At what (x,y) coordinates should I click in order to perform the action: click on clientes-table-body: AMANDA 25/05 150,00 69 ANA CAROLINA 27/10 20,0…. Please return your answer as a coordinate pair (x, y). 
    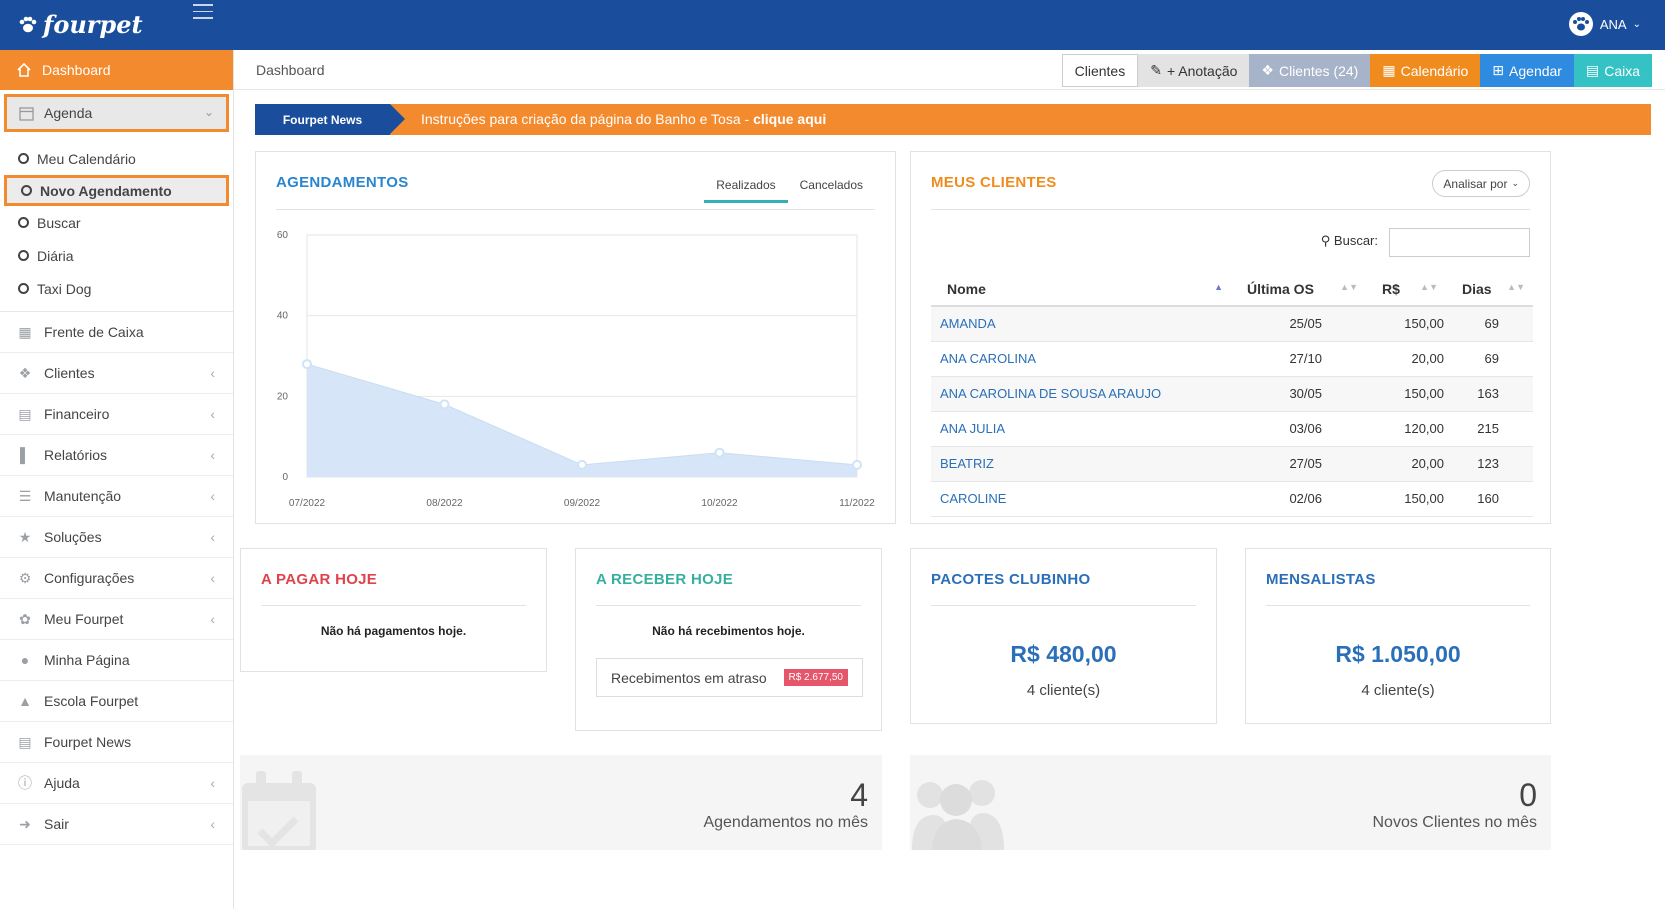
    Looking at the image, I should click on (1232, 411).